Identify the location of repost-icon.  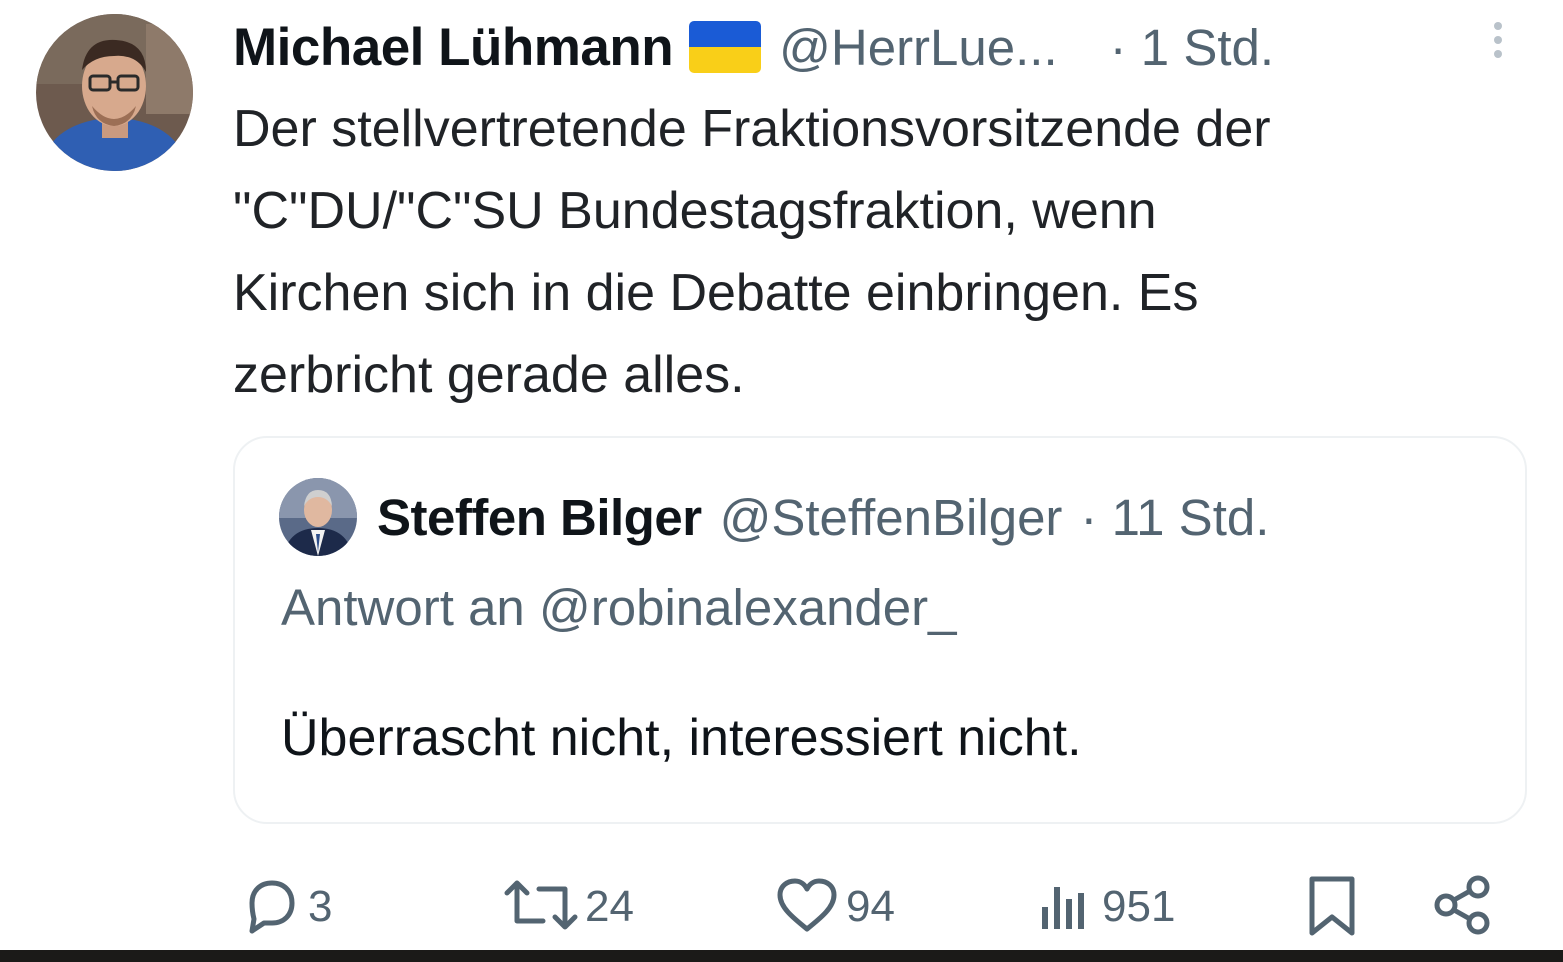
(541, 907).